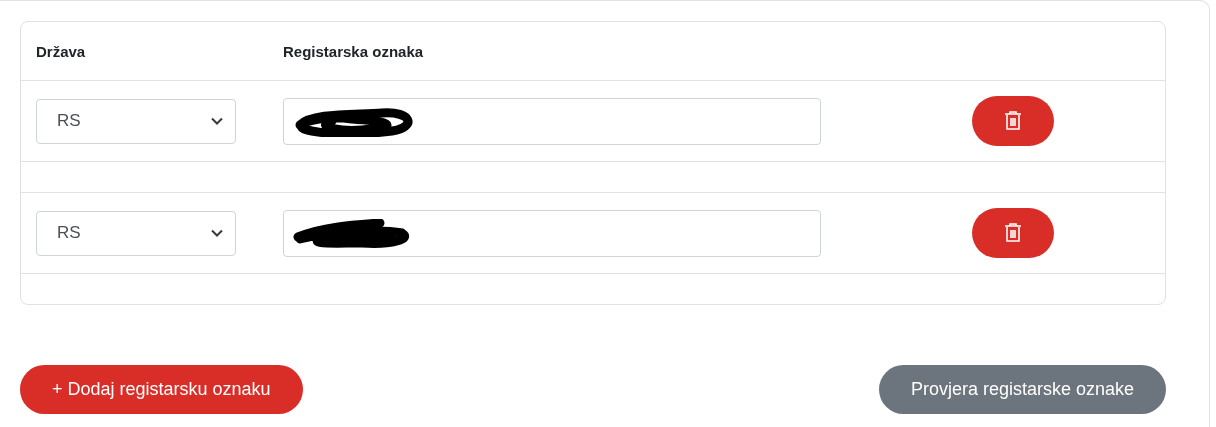  I want to click on check-plate-button: Provjera registarske oznake, so click(1022, 389).